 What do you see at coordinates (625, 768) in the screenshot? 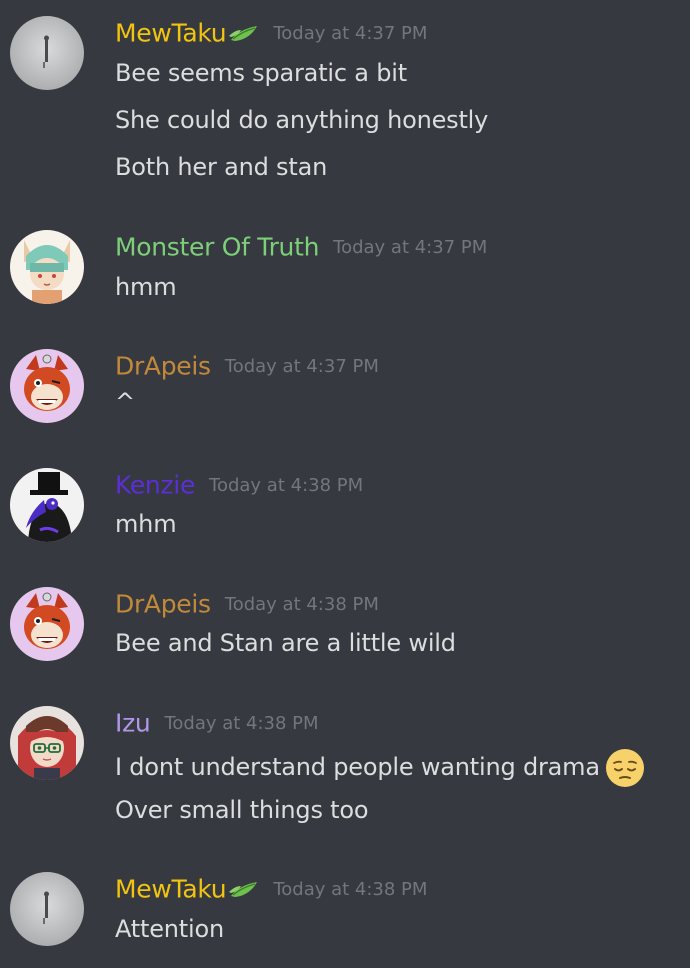
I see `pensive-face-emoji` at bounding box center [625, 768].